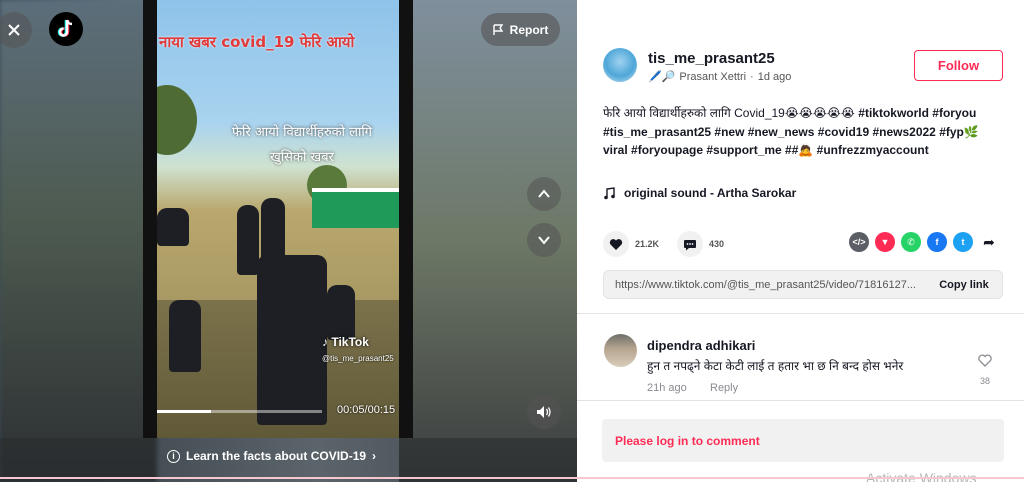 This screenshot has width=1024, height=482. I want to click on video-progress-fill, so click(184, 411).